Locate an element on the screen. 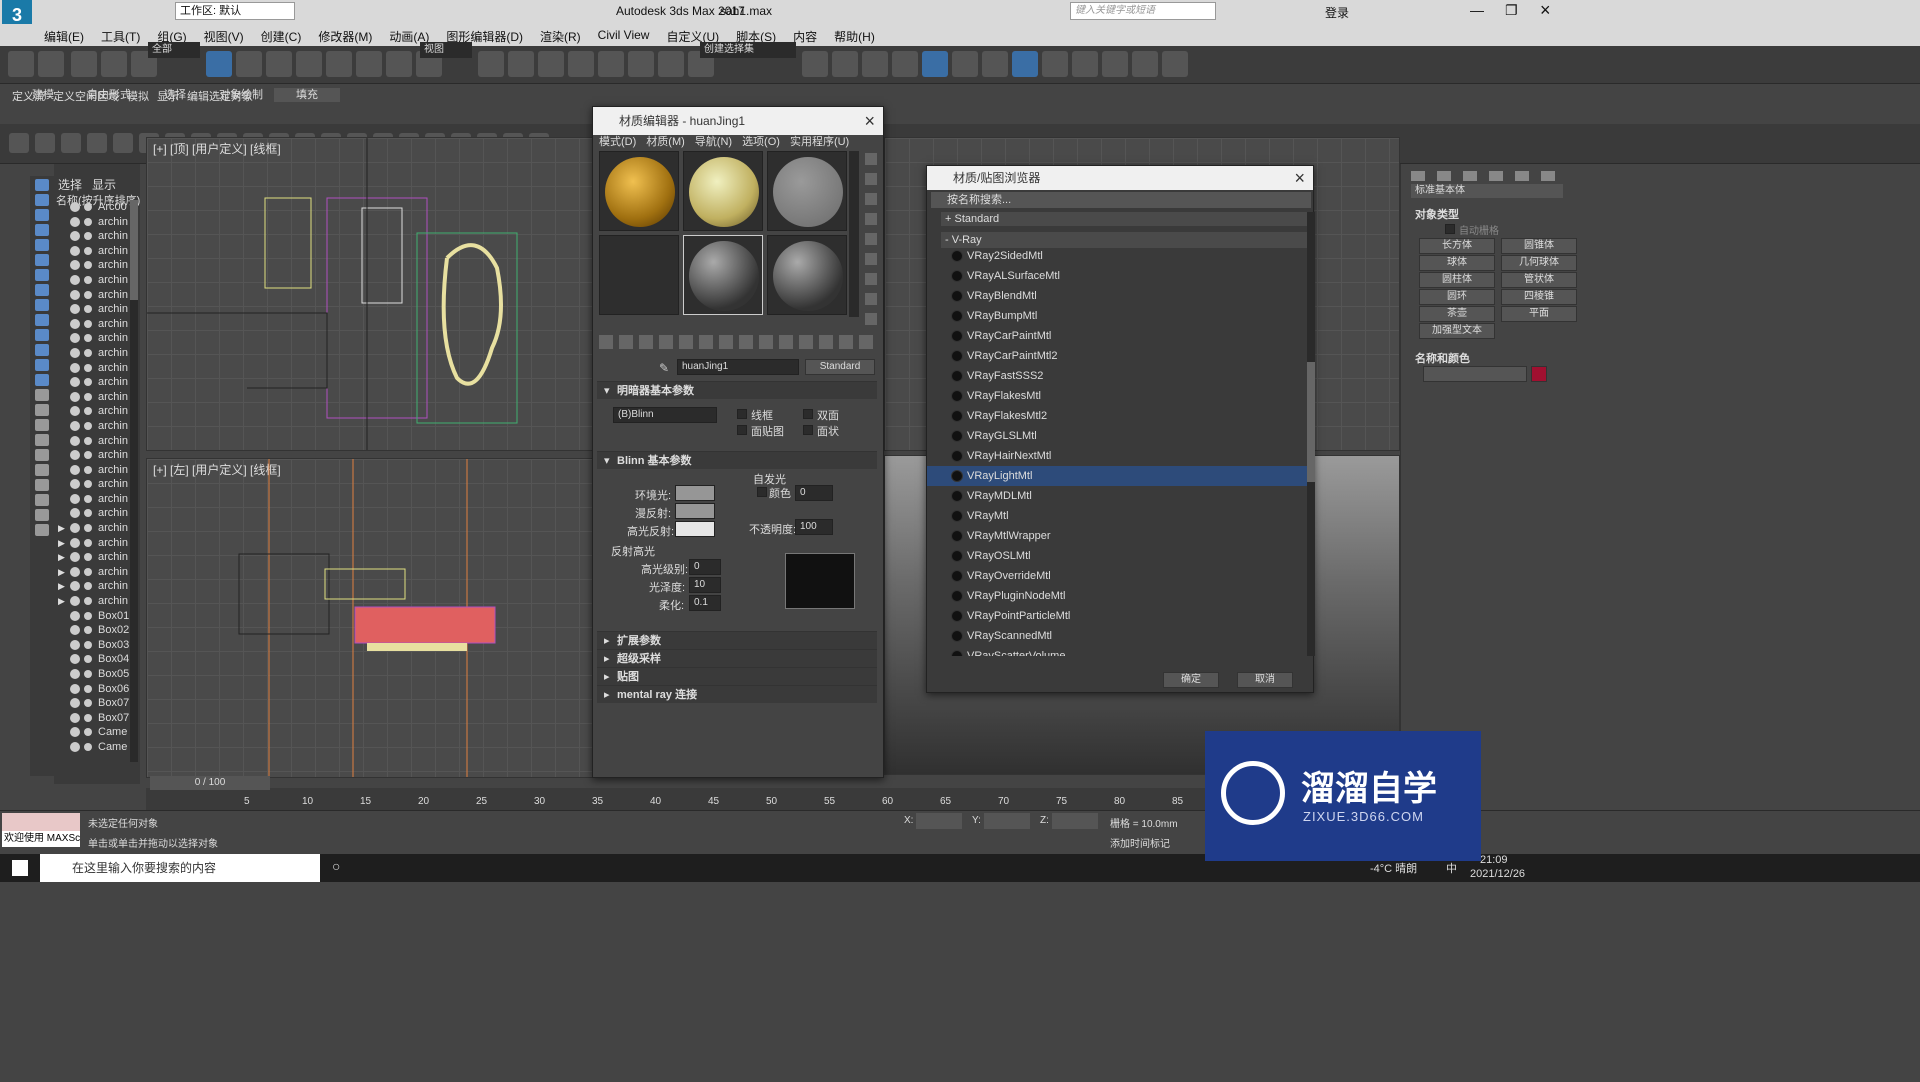 The image size is (1920, 1082). object-type-button: 四棱锥 is located at coordinates (1539, 297).